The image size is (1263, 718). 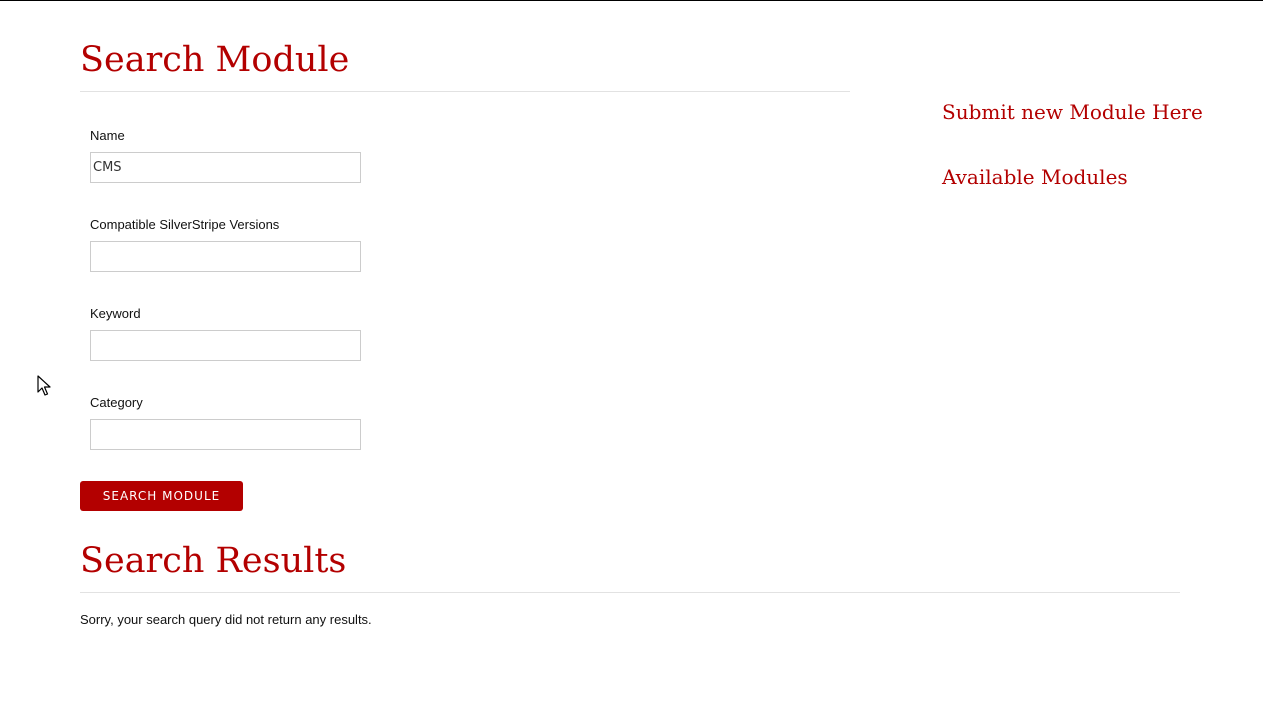 What do you see at coordinates (215, 60) in the screenshot?
I see `page-title: Search Module` at bounding box center [215, 60].